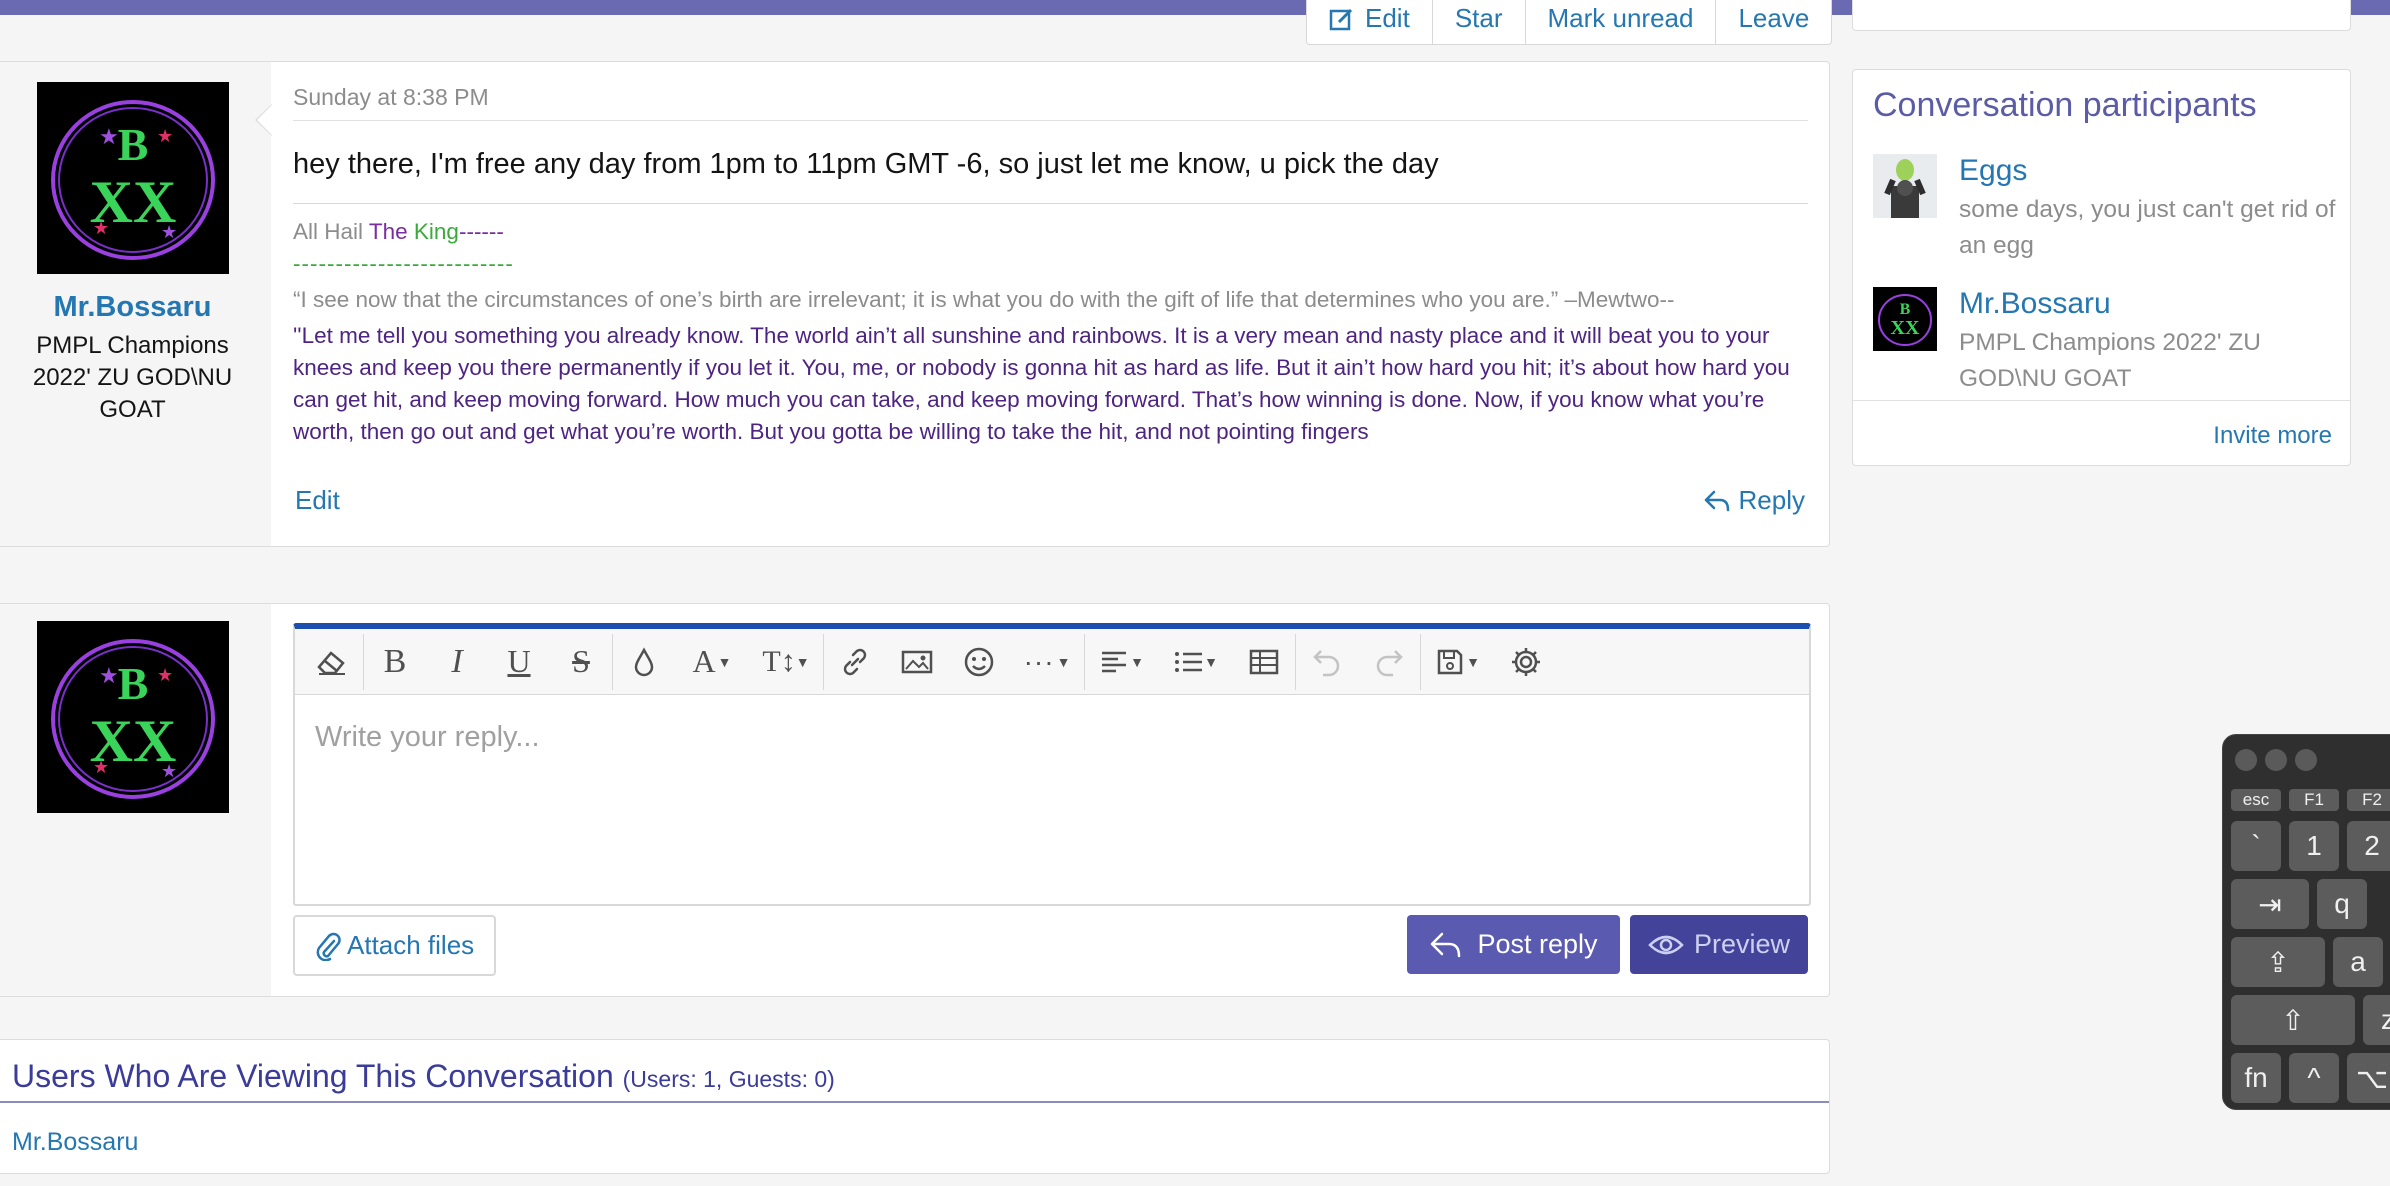 The width and height of the screenshot is (2390, 1186). Describe the element at coordinates (2314, 800) in the screenshot. I see `key-f1: F1` at that location.